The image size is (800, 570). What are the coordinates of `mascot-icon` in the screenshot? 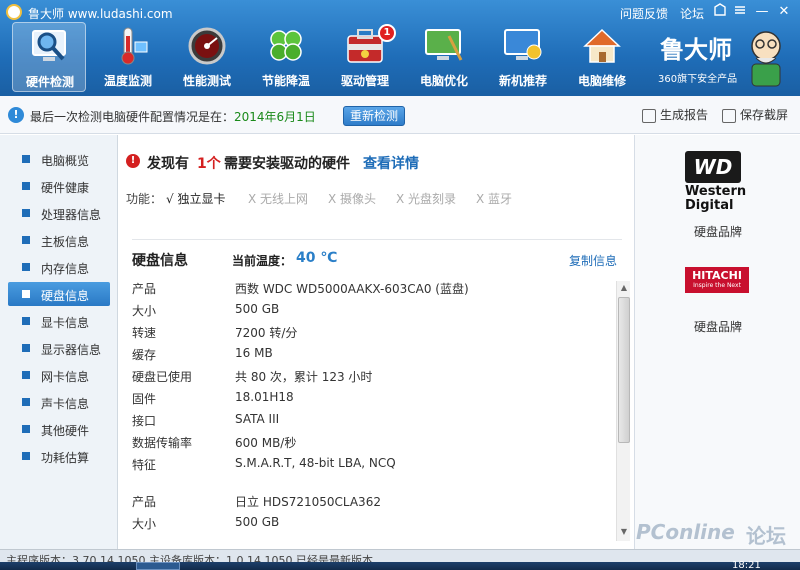 It's located at (766, 59).